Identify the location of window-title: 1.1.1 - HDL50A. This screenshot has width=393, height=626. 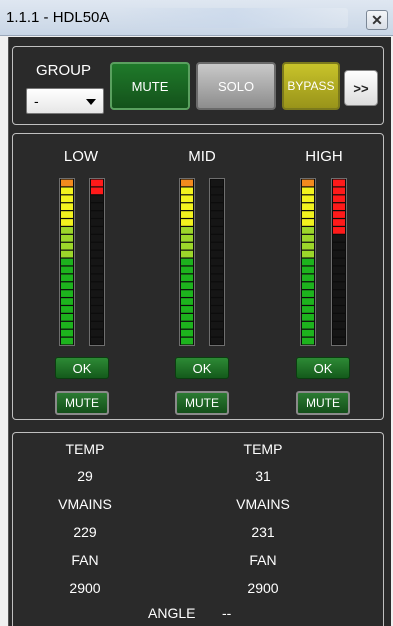
(58, 17).